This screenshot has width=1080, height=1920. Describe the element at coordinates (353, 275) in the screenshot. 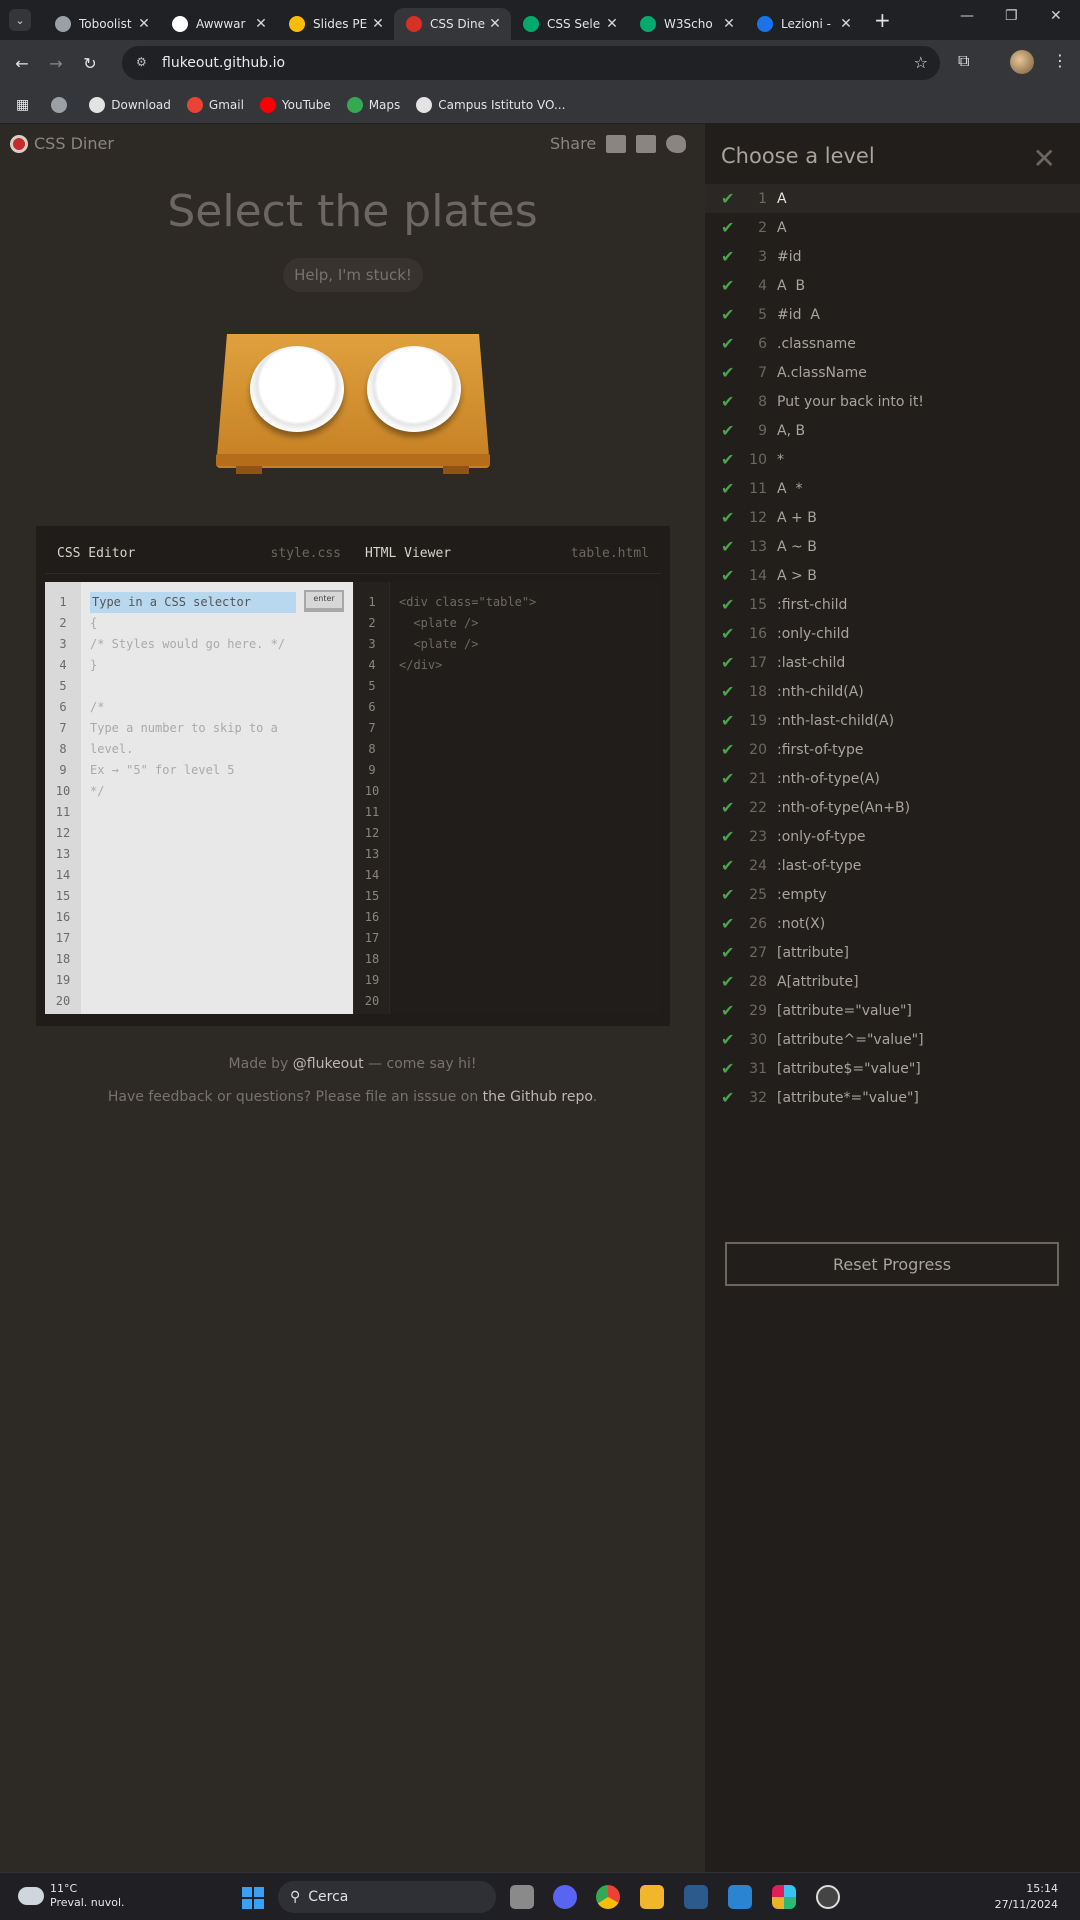

I see `help-button: Help, I'm stuck!` at that location.